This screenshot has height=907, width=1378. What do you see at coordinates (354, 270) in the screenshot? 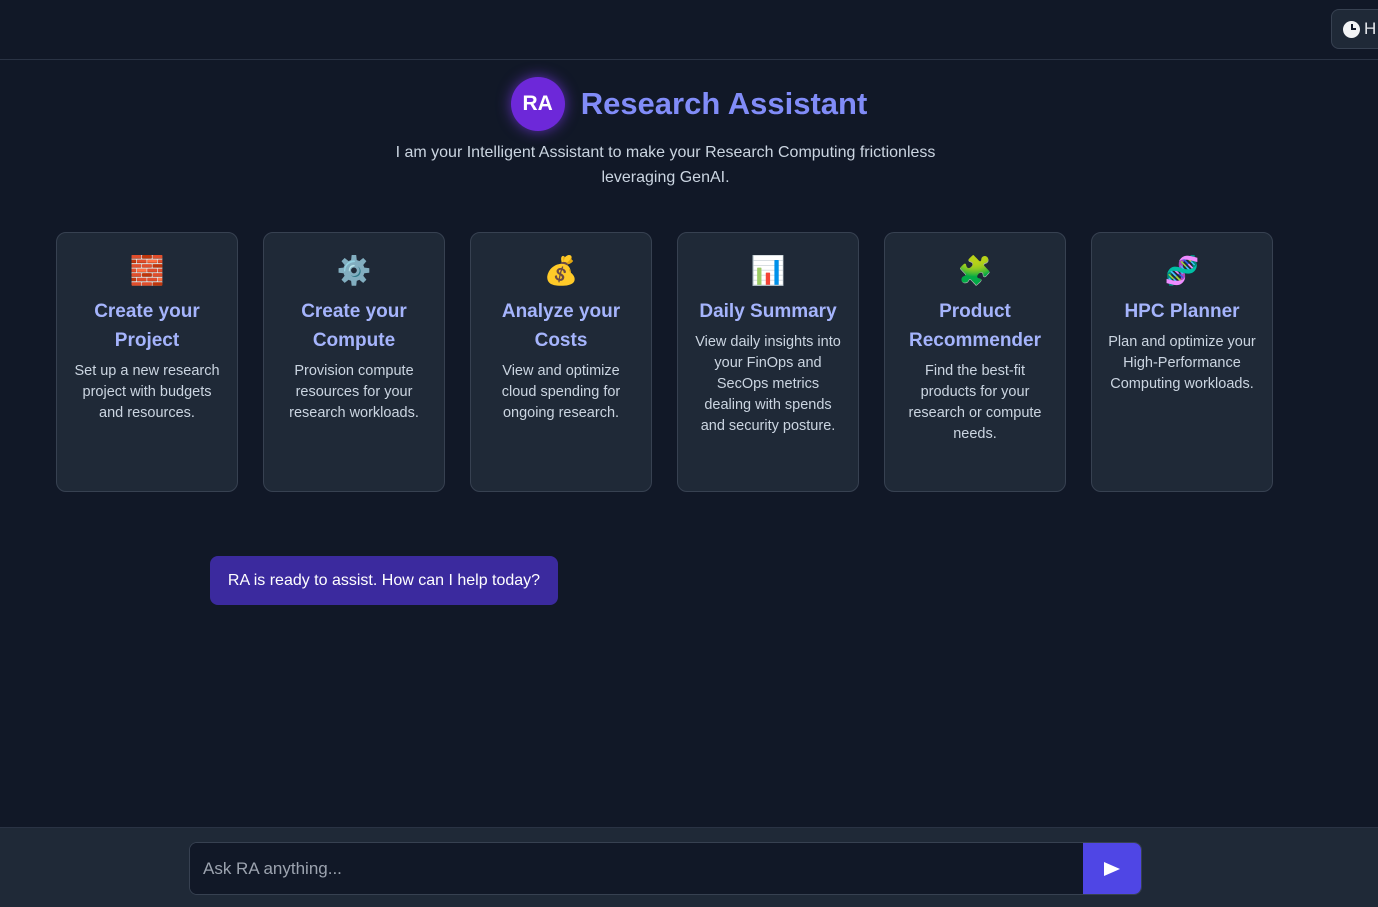
I see `gear-icon: ⚙️` at bounding box center [354, 270].